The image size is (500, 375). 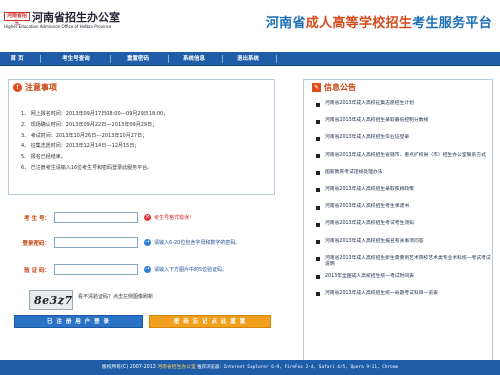 What do you see at coordinates (36, 244) in the screenshot?
I see `password-label: 登录密码：` at bounding box center [36, 244].